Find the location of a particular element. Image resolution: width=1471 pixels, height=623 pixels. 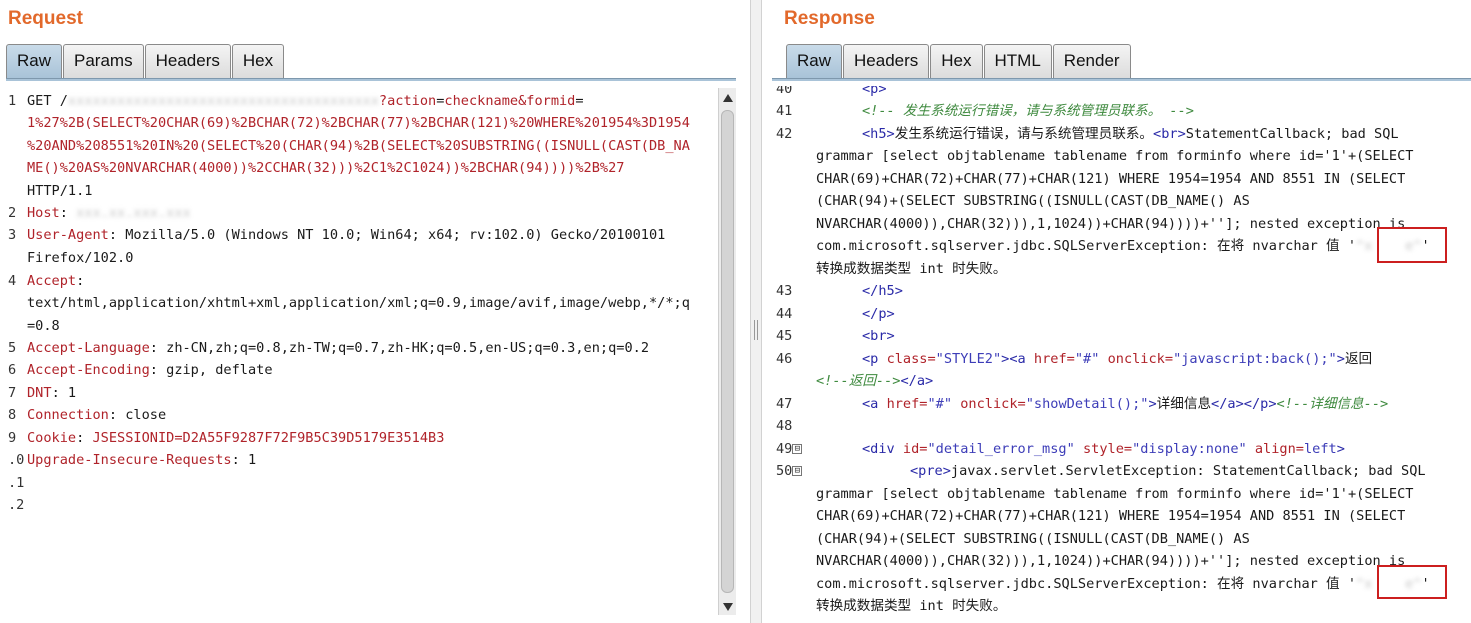

response-tab-underline is located at coordinates (1121, 79).